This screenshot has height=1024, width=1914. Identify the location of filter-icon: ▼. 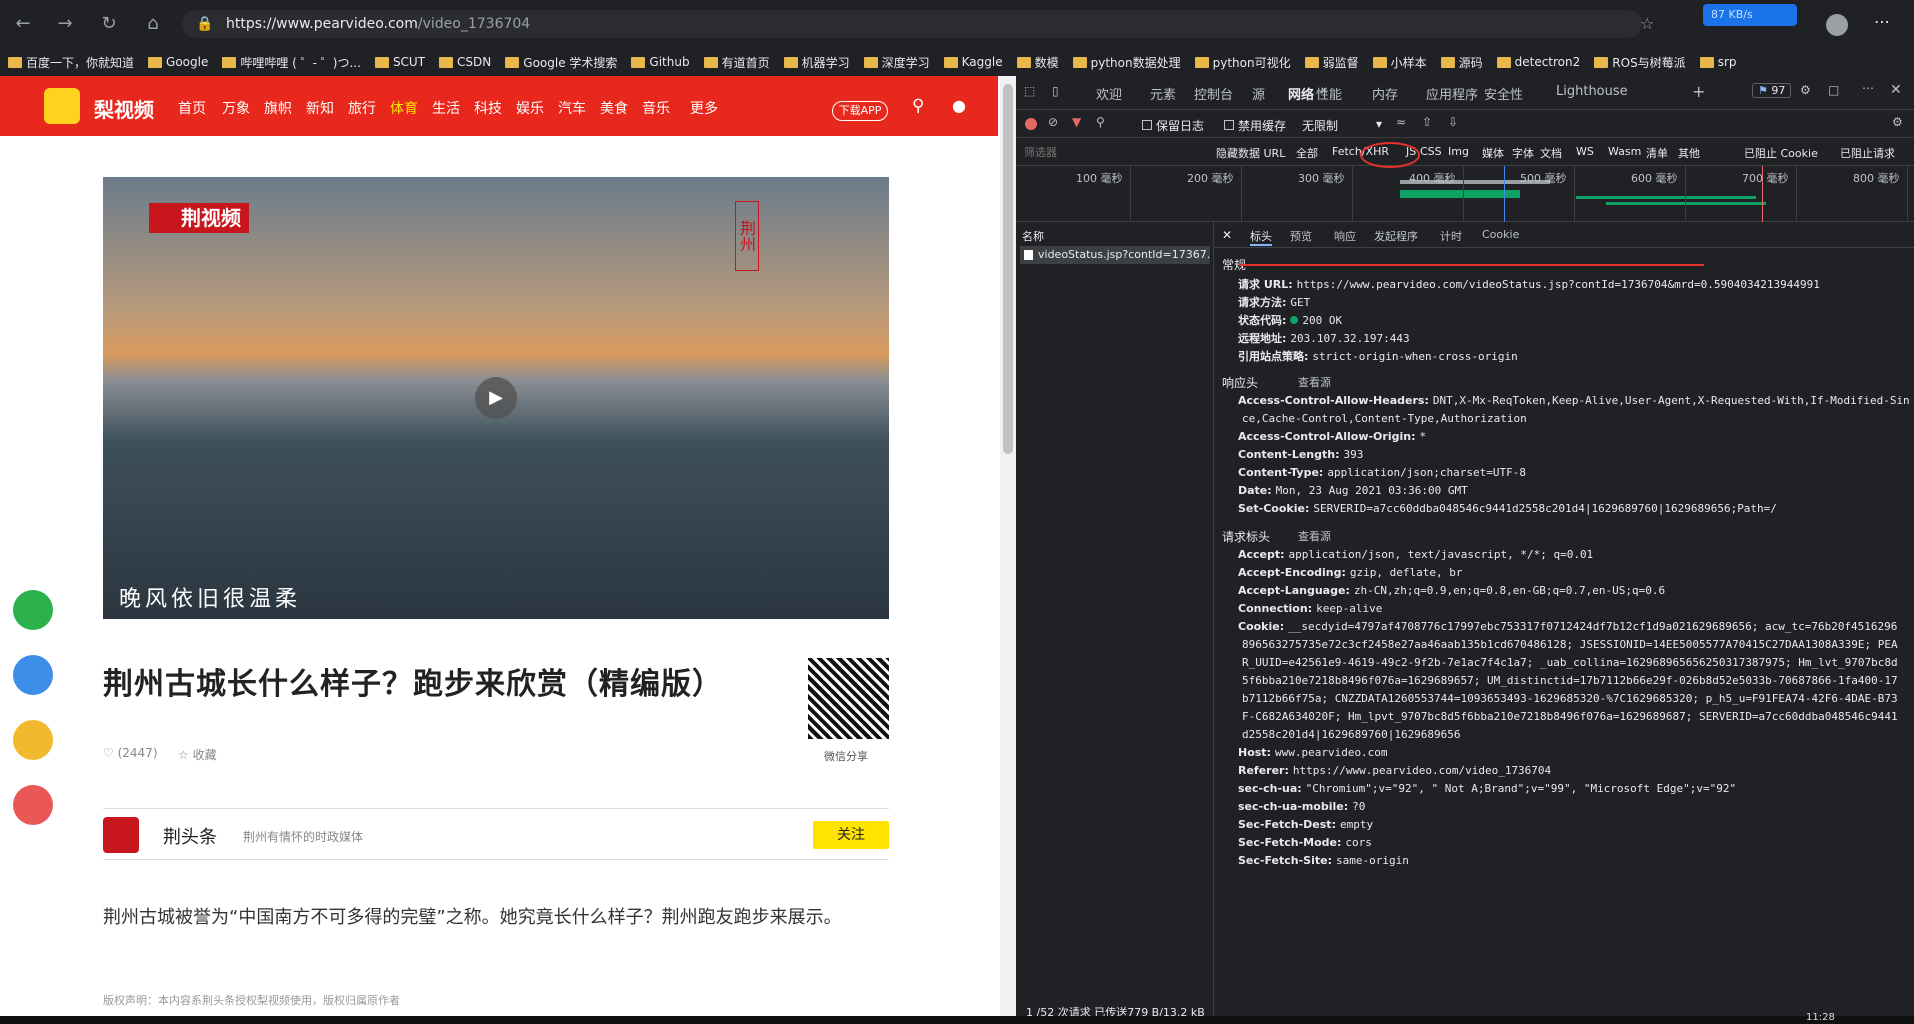
(1076, 122).